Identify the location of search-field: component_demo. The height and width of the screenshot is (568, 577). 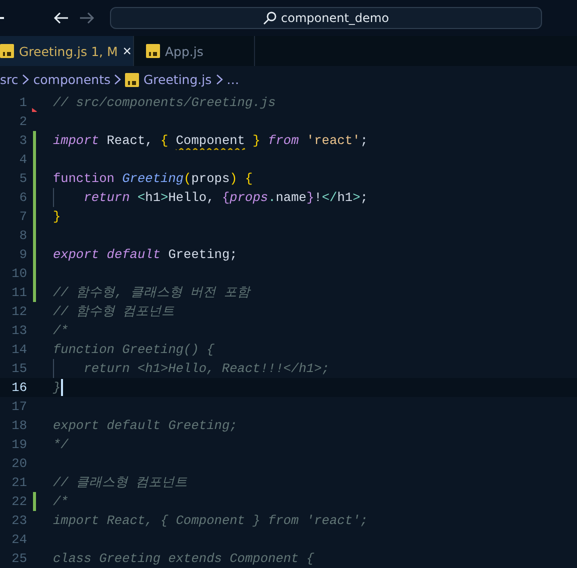
(326, 18).